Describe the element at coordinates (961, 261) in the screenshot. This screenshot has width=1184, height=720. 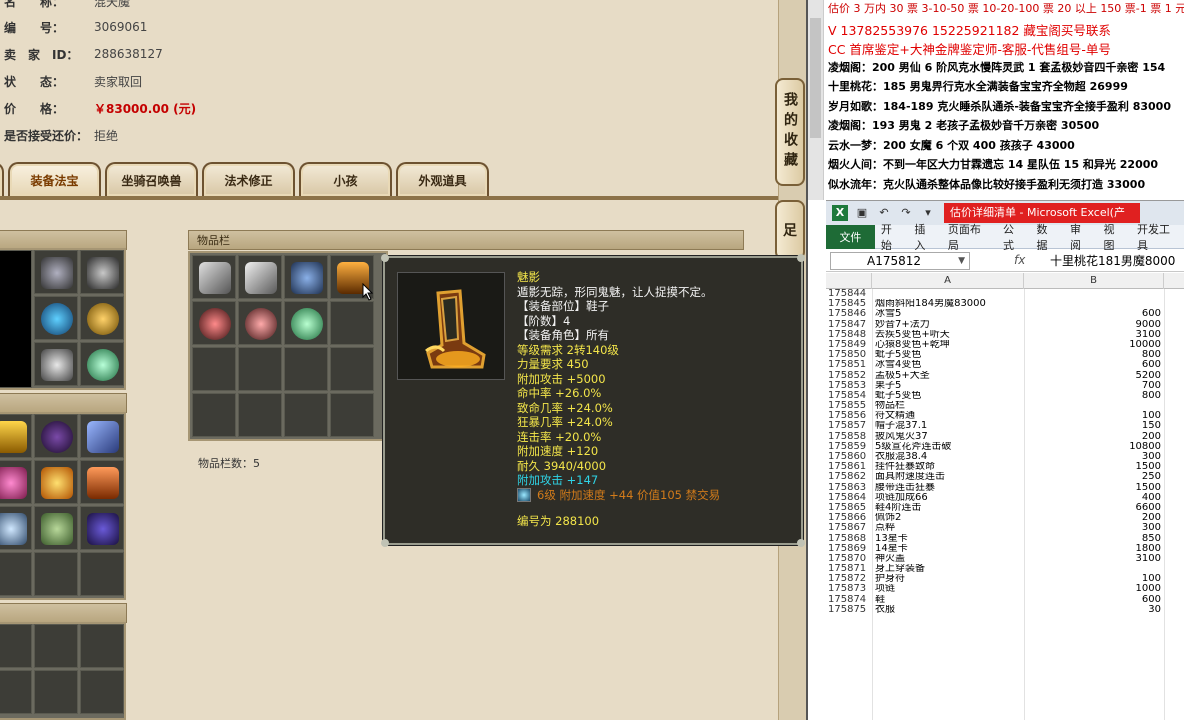
I see `chevron-down-icon: ▼` at that location.